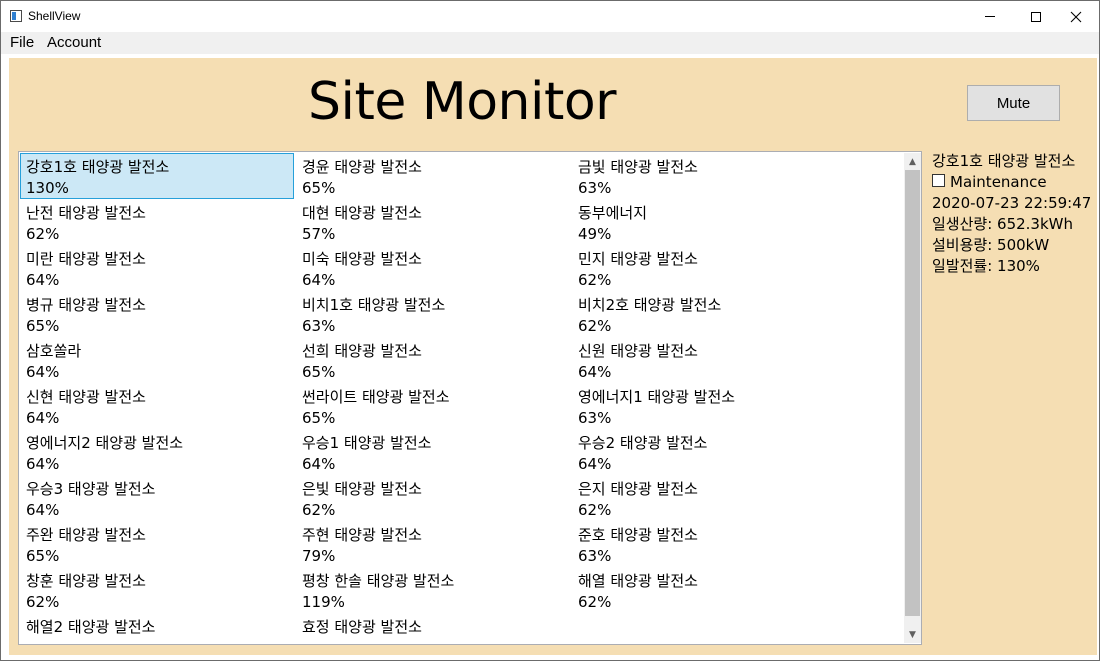  What do you see at coordinates (550, 16) in the screenshot?
I see `title-bar: ShellView` at bounding box center [550, 16].